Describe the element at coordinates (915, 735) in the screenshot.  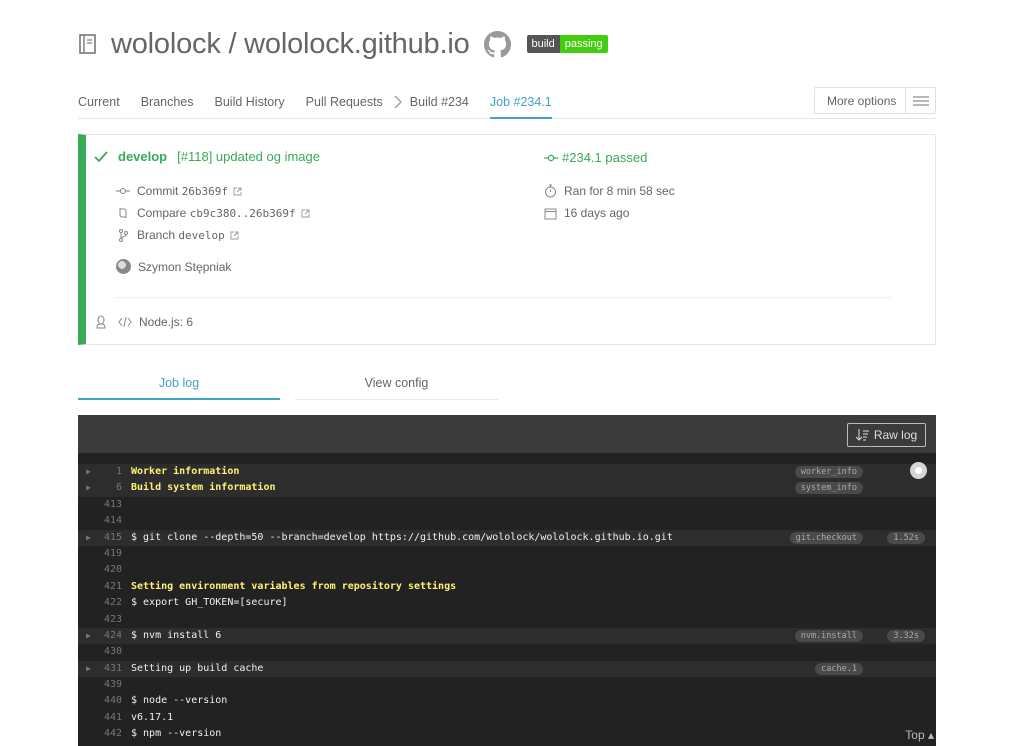
I see `top-label: Top` at that location.